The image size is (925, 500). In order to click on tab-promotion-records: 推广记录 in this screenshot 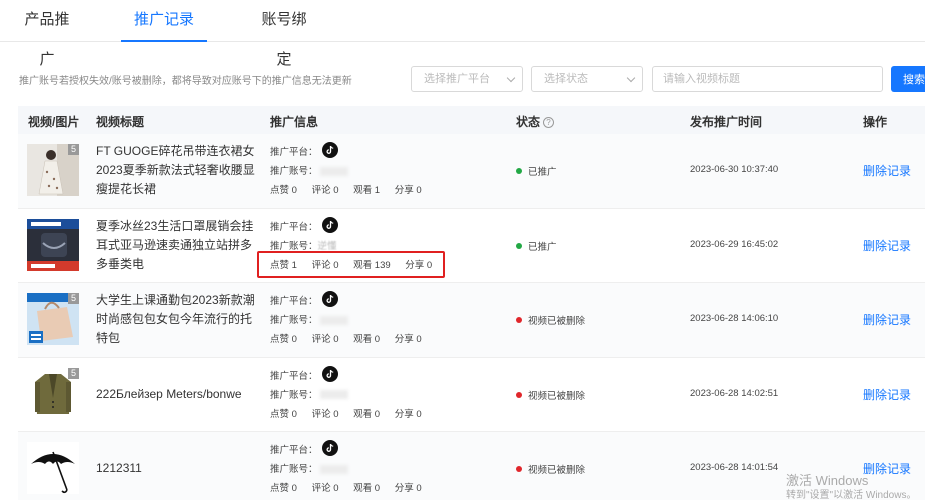, I will do `click(164, 21)`.